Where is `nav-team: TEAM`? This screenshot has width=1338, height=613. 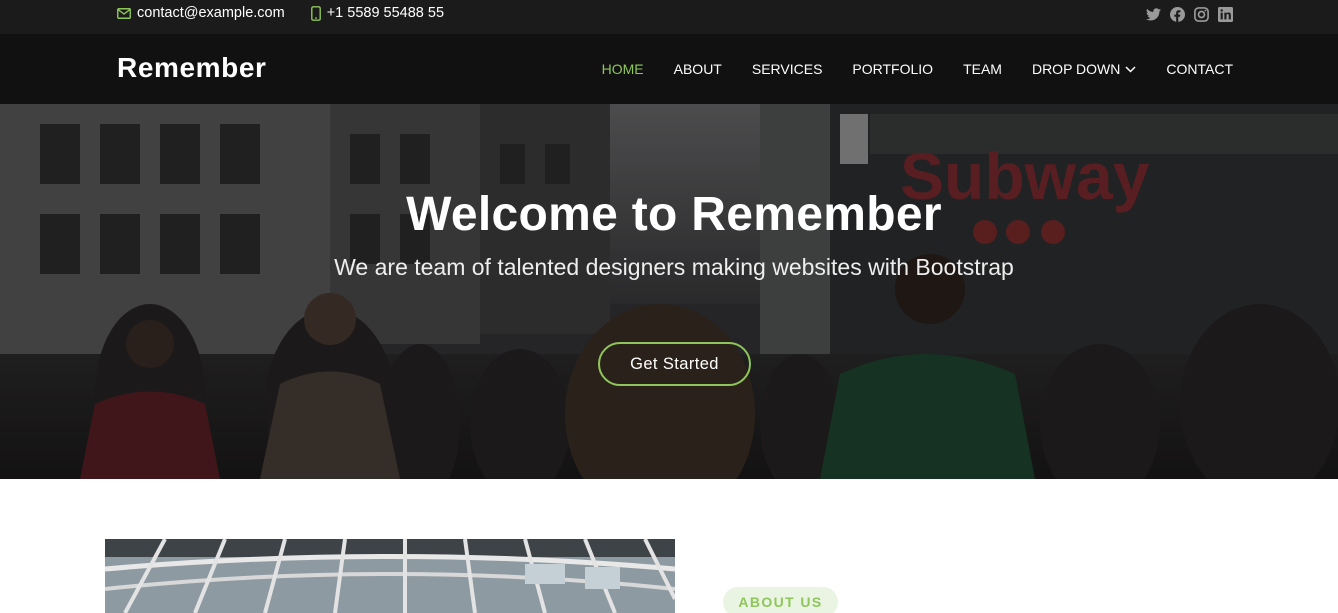
nav-team: TEAM is located at coordinates (982, 69).